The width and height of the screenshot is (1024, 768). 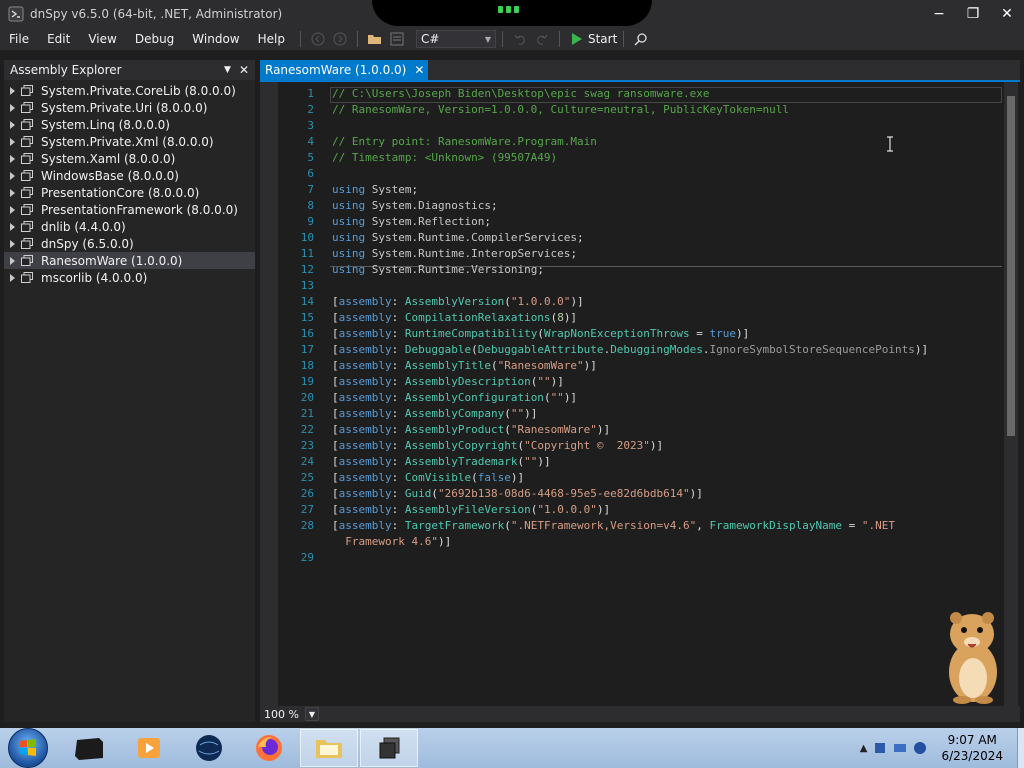 I want to click on line-number: 12, so click(x=307, y=269).